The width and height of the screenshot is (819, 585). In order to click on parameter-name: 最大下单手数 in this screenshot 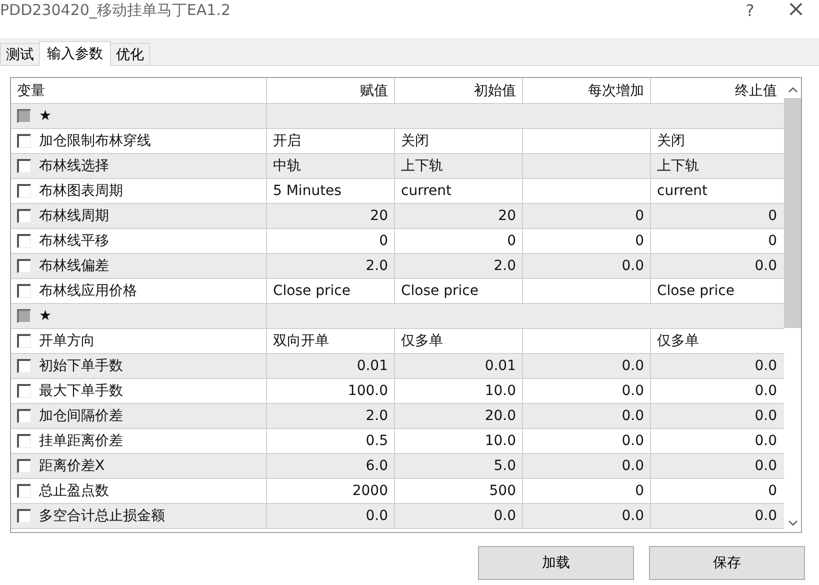, I will do `click(81, 391)`.